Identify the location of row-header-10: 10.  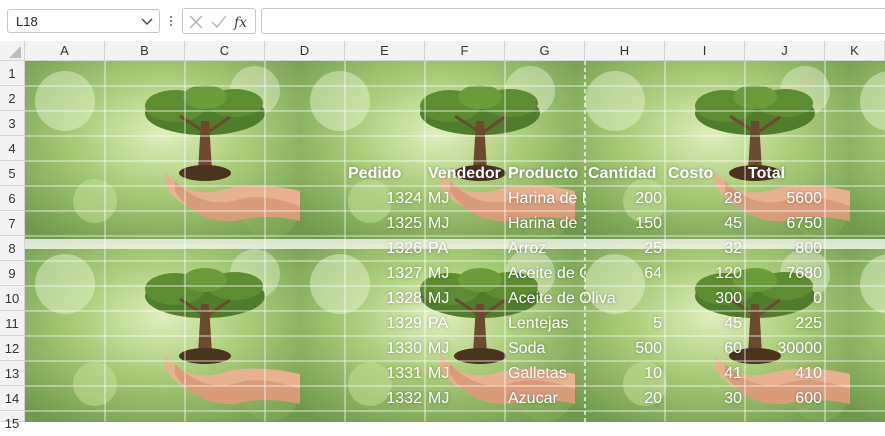
(12, 298).